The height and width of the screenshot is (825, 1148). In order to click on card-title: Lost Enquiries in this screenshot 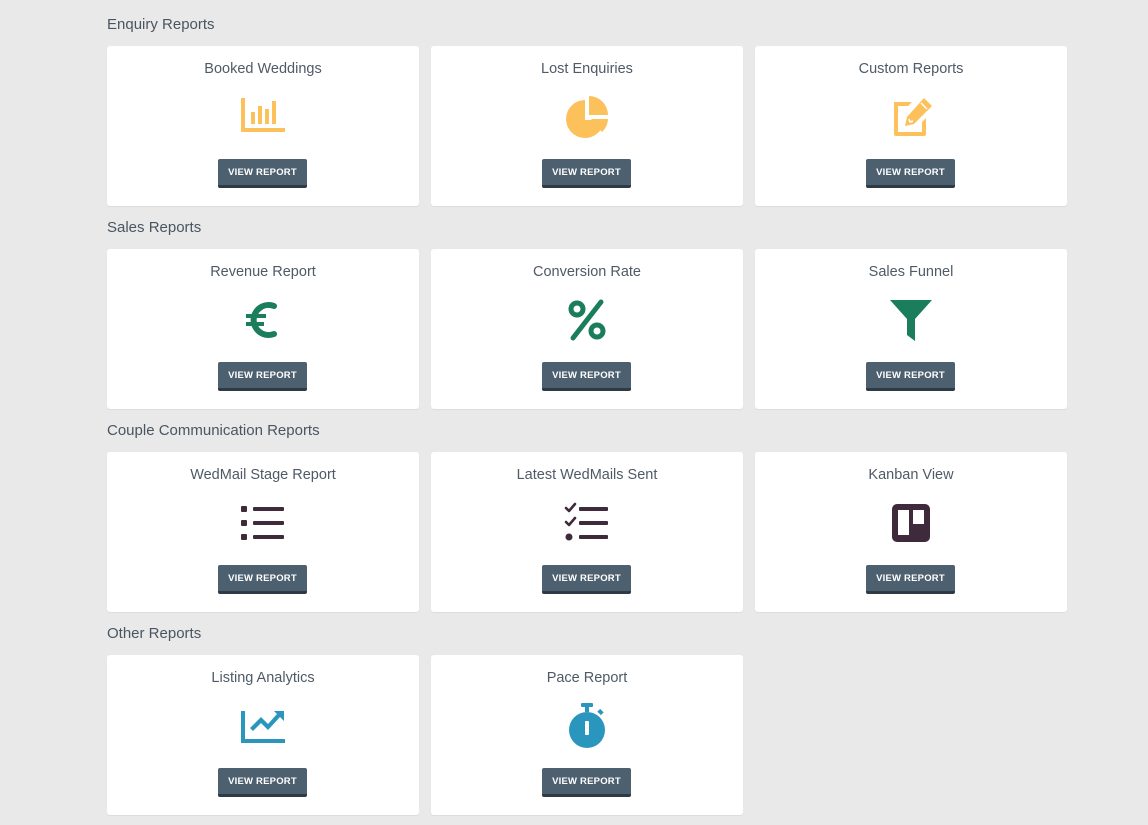, I will do `click(587, 69)`.